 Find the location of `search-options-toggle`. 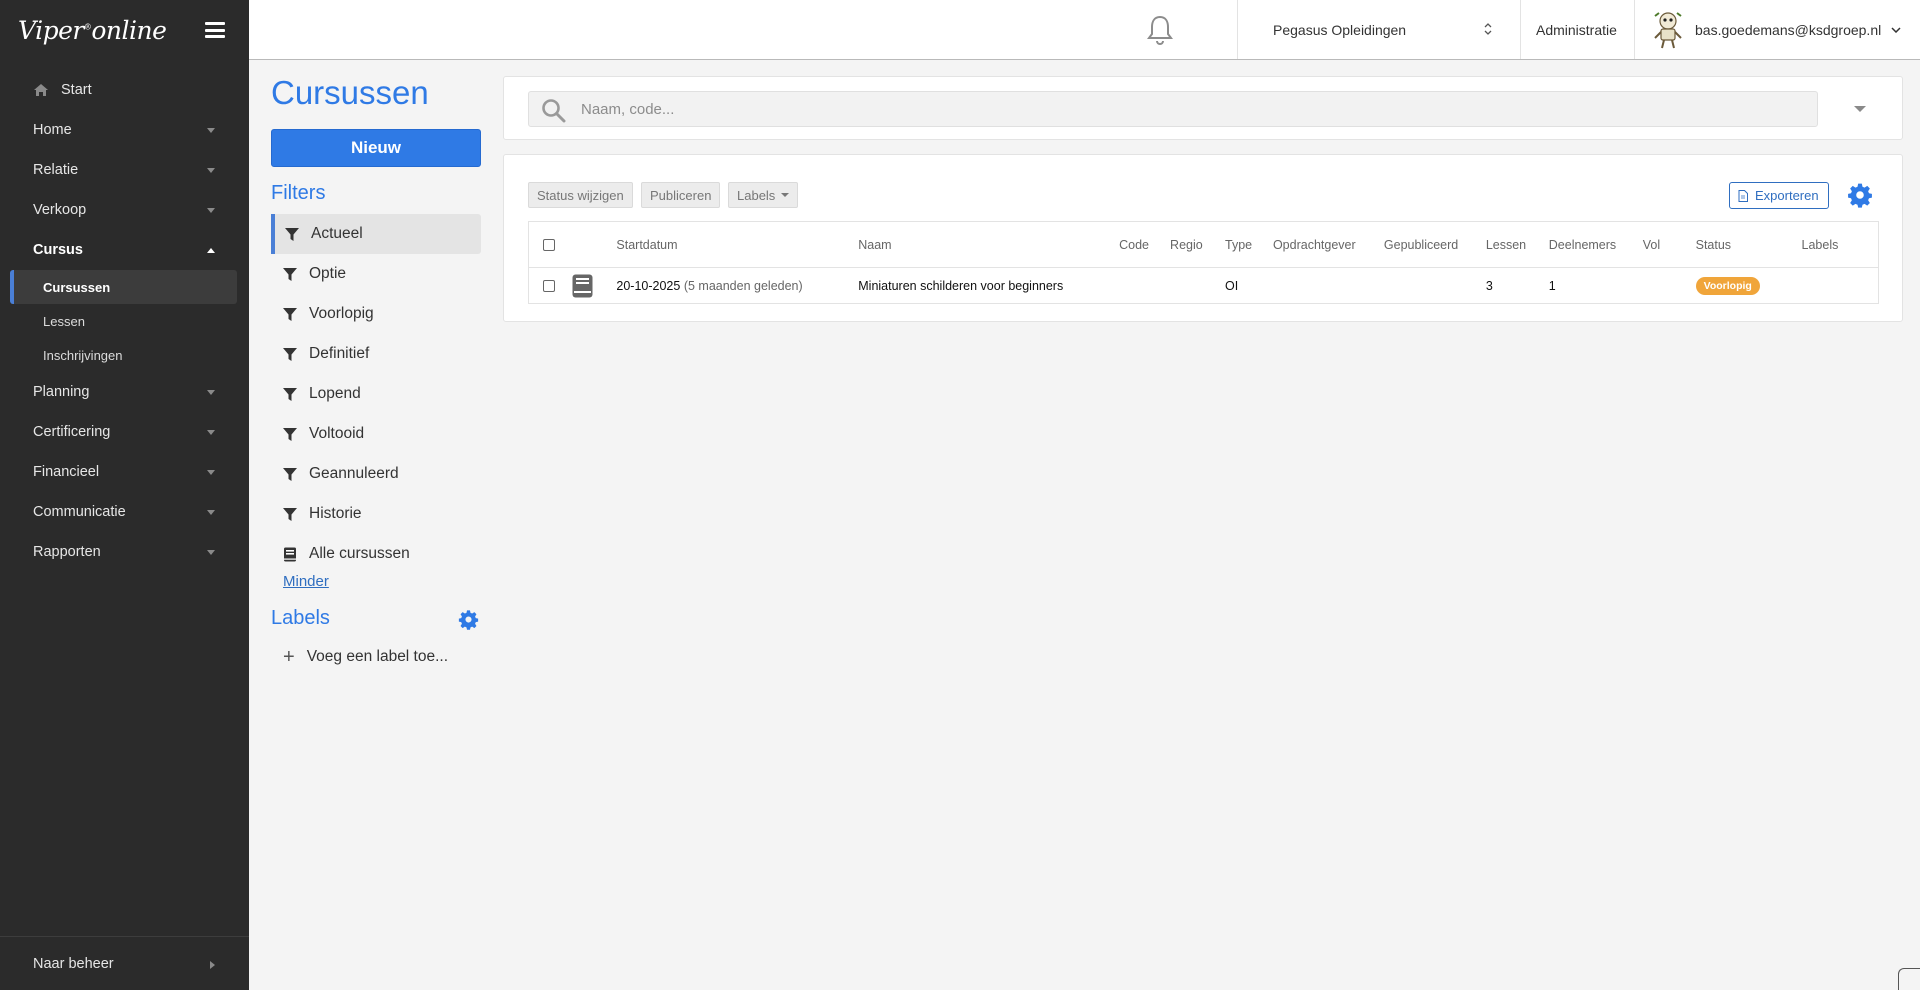

search-options-toggle is located at coordinates (1860, 109).